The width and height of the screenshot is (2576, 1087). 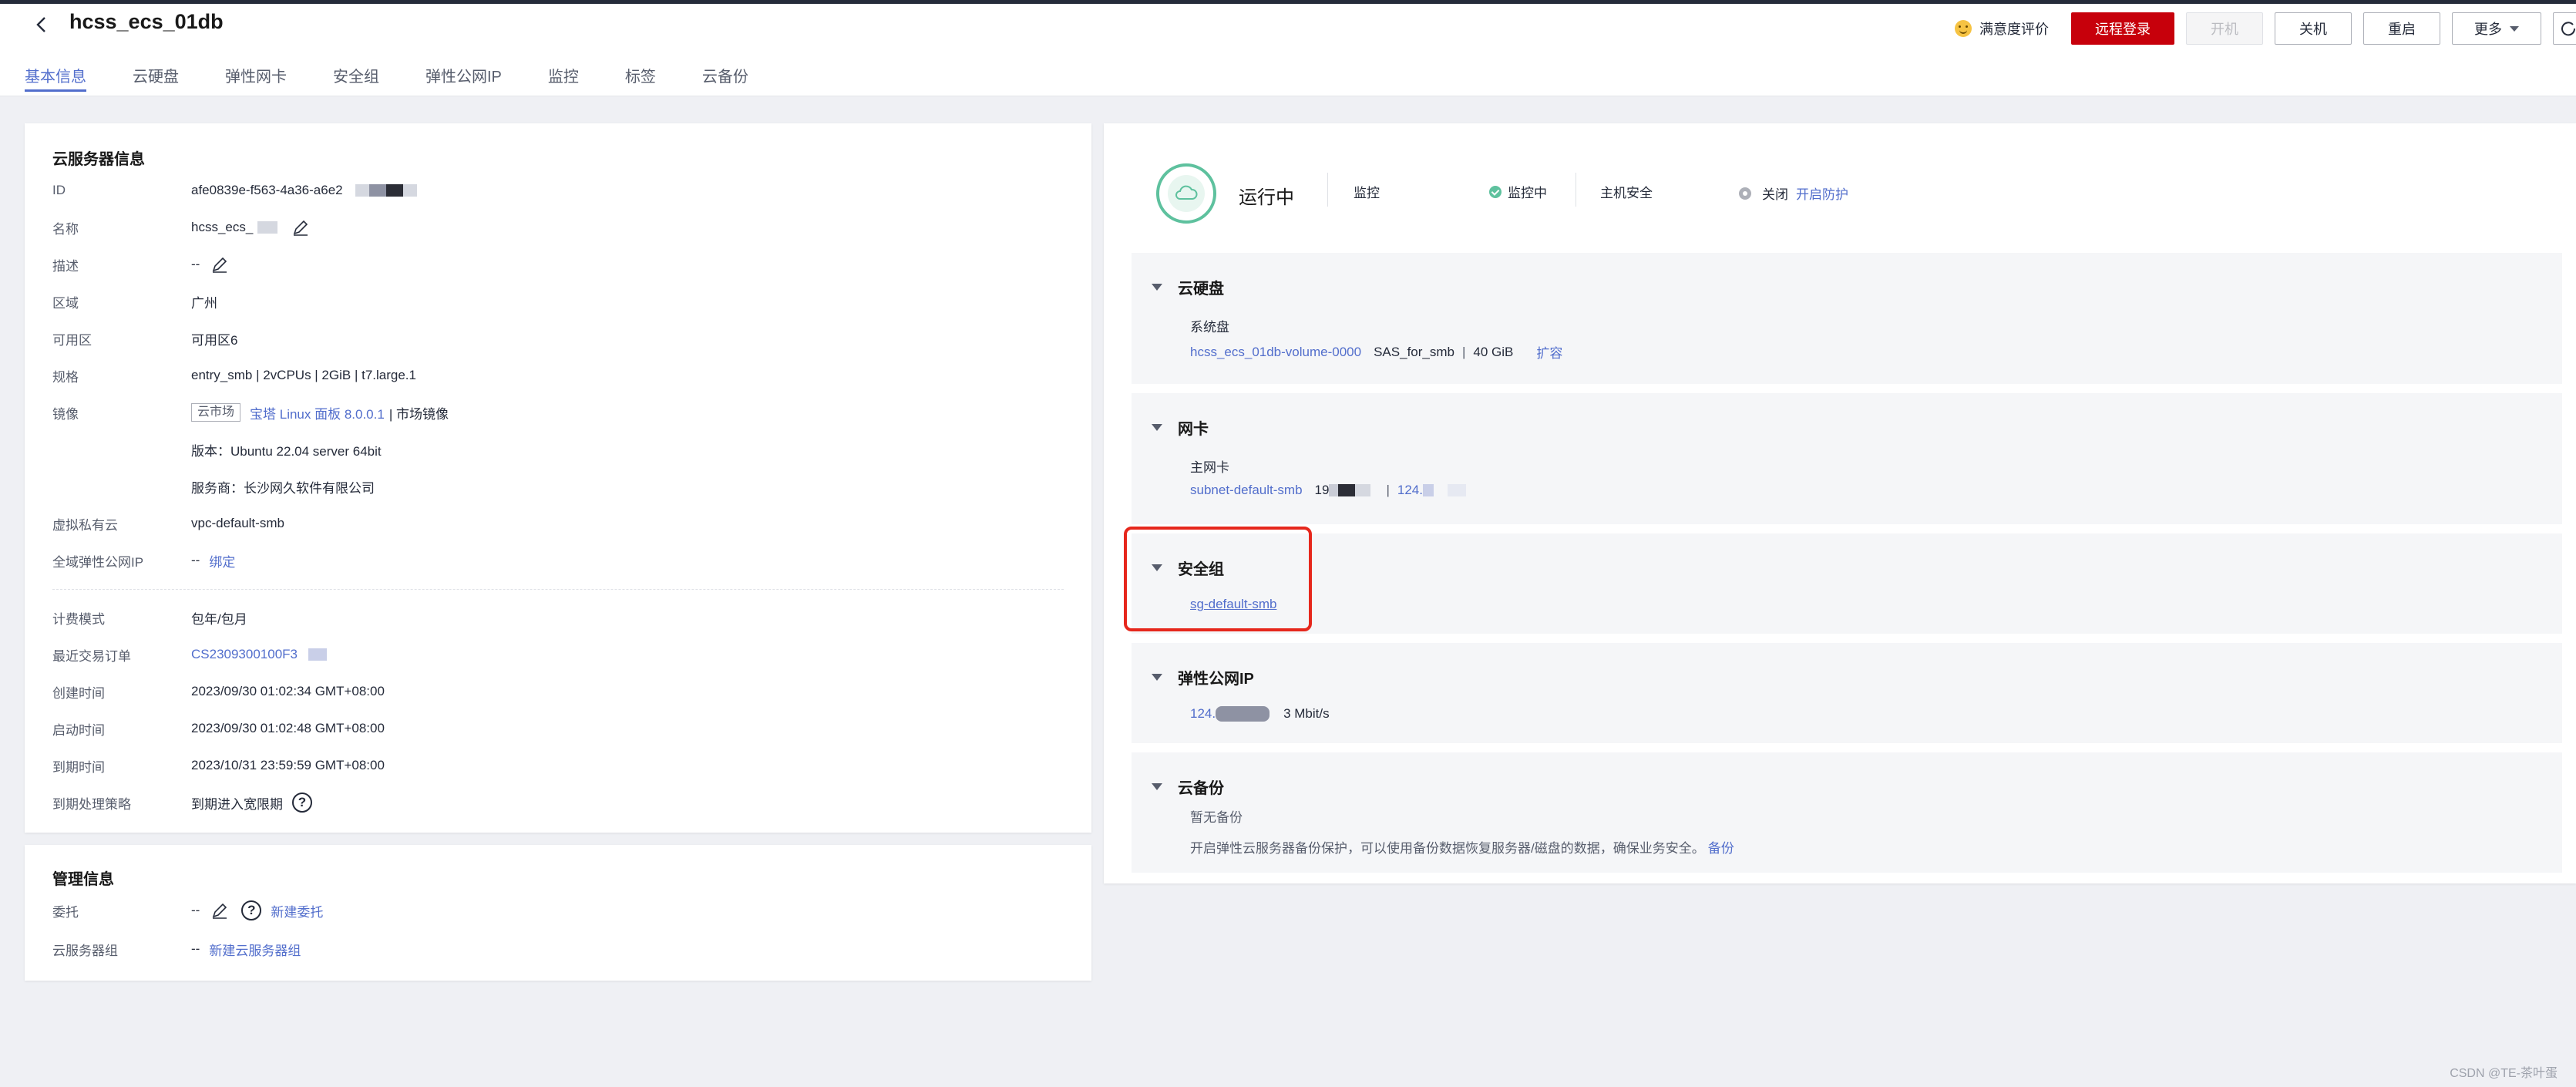 What do you see at coordinates (216, 412) in the screenshot?
I see `marketplace-tag: 云市场` at bounding box center [216, 412].